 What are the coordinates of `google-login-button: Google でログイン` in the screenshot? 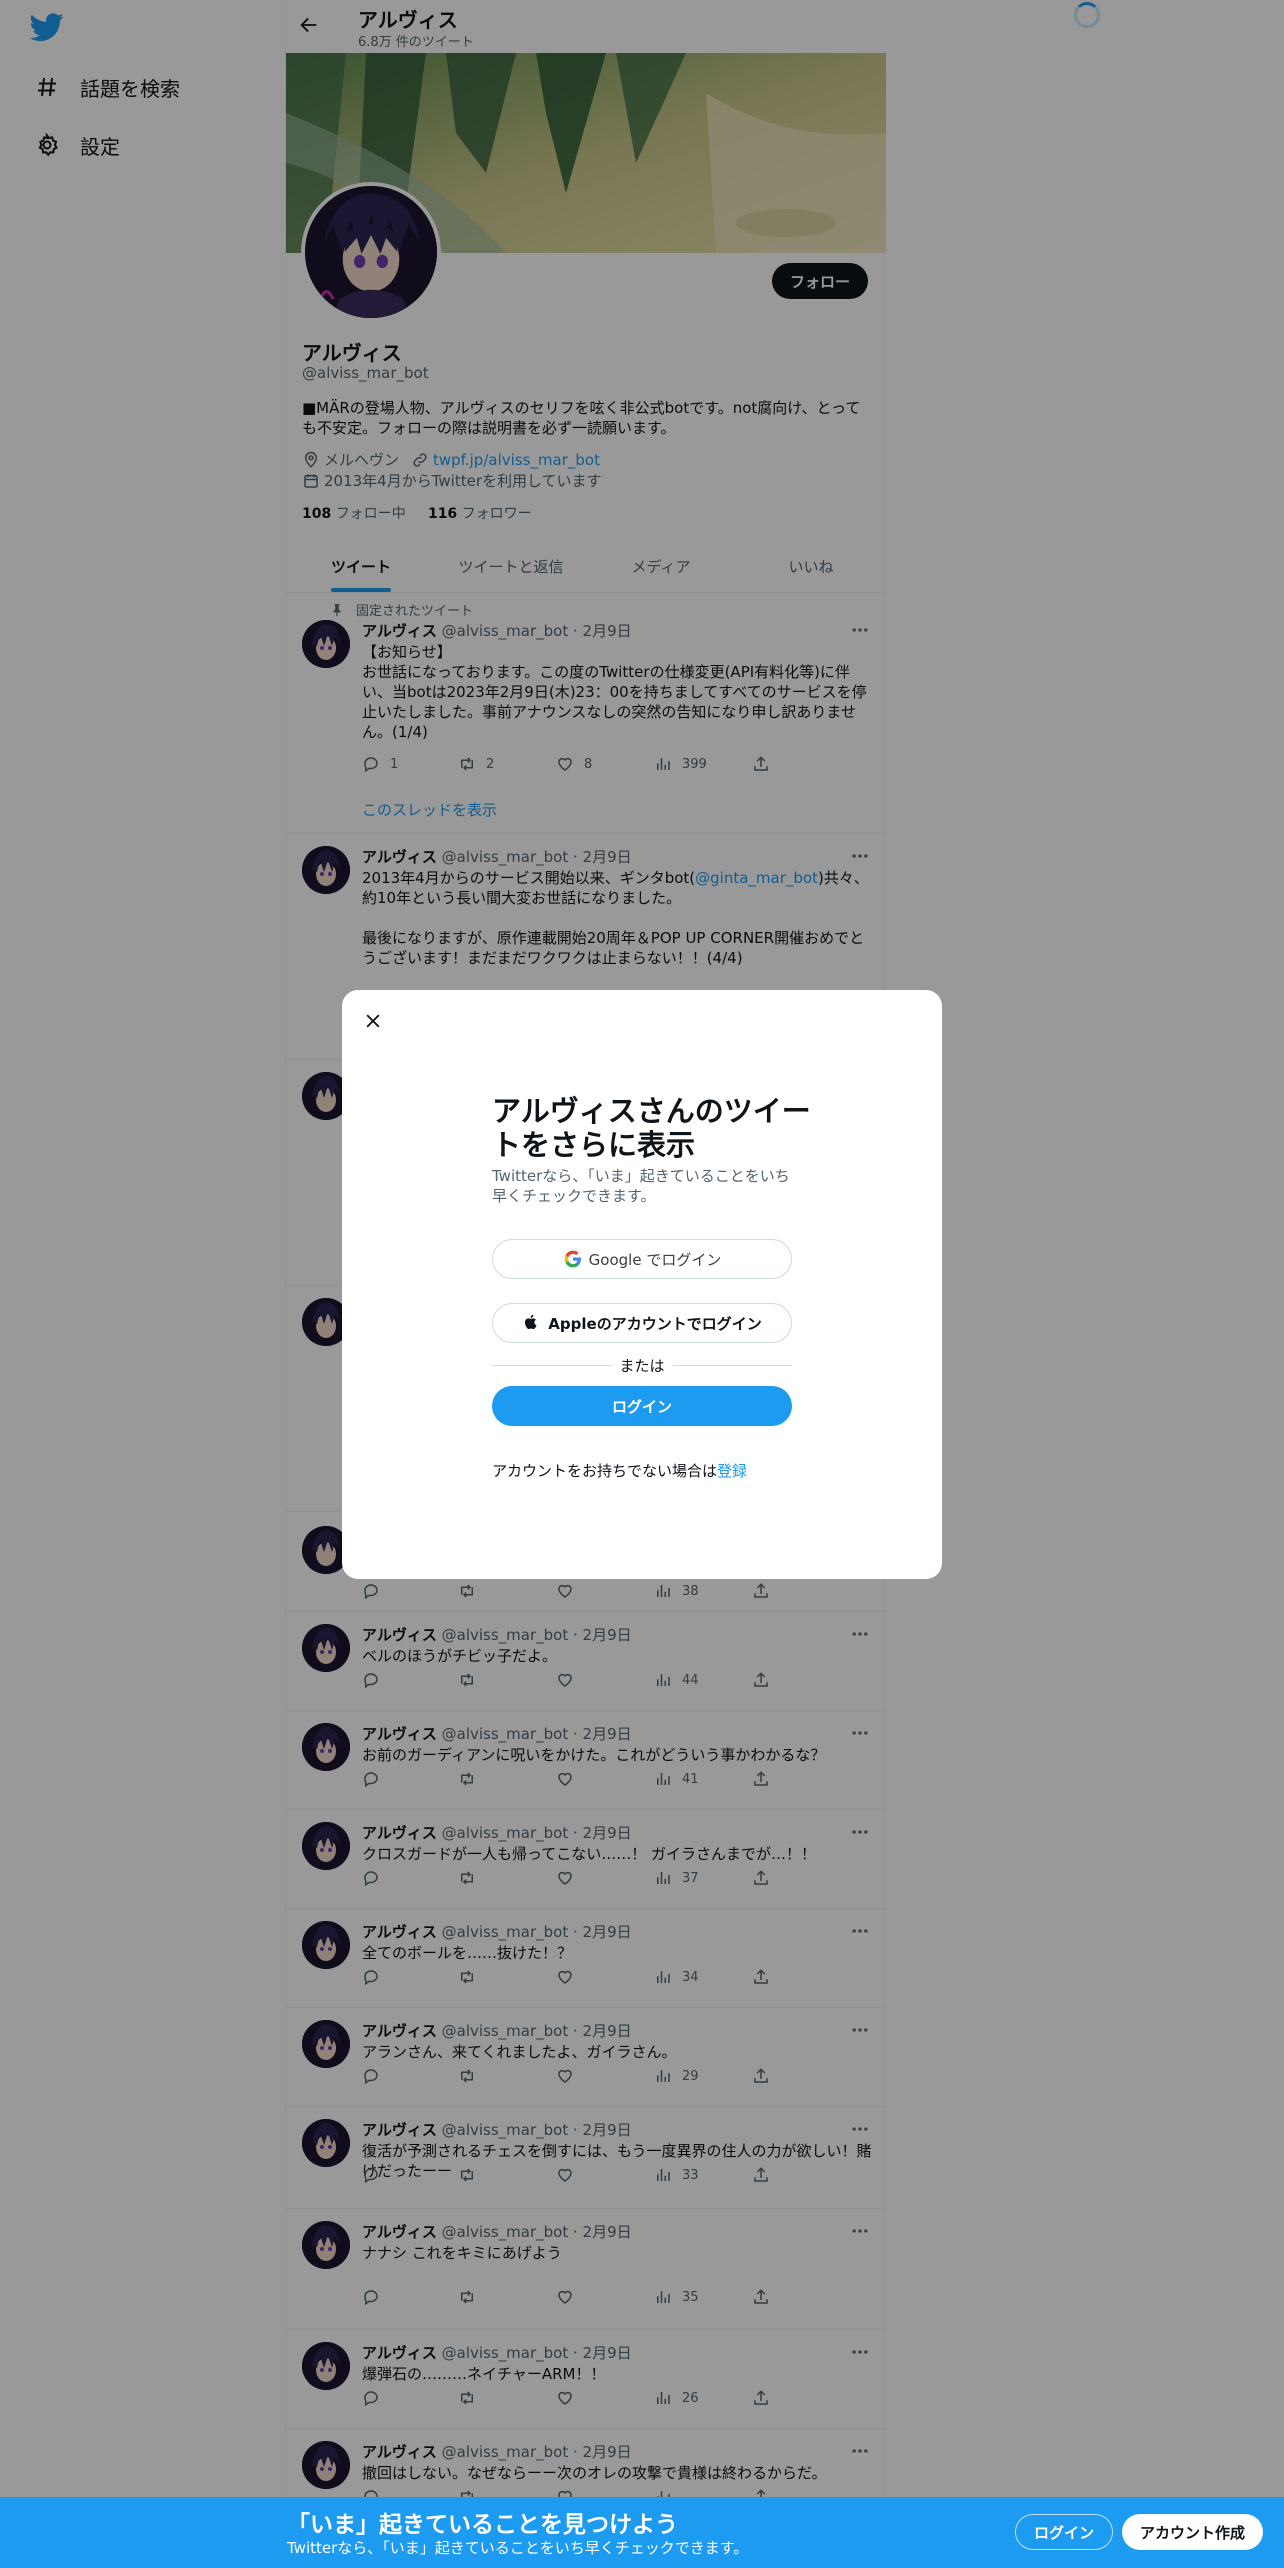 It's located at (642, 1259).